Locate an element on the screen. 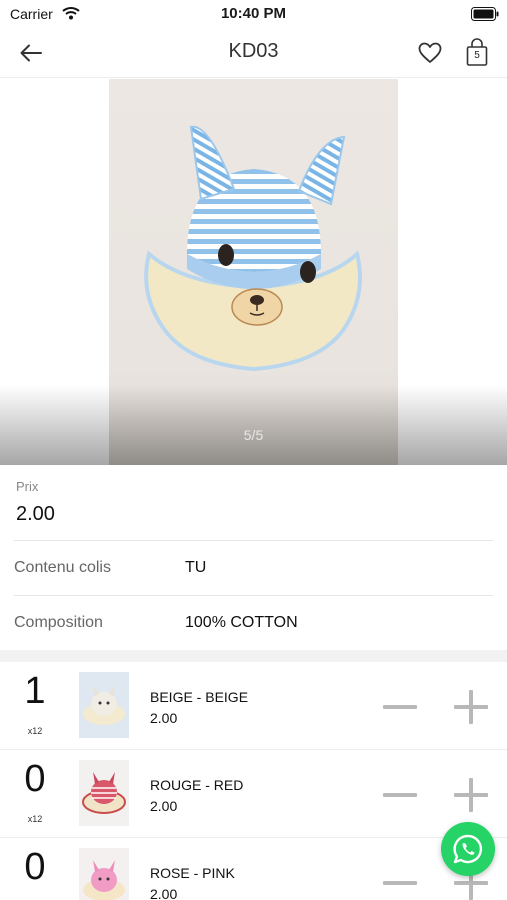  section-separator is located at coordinates (253, 656).